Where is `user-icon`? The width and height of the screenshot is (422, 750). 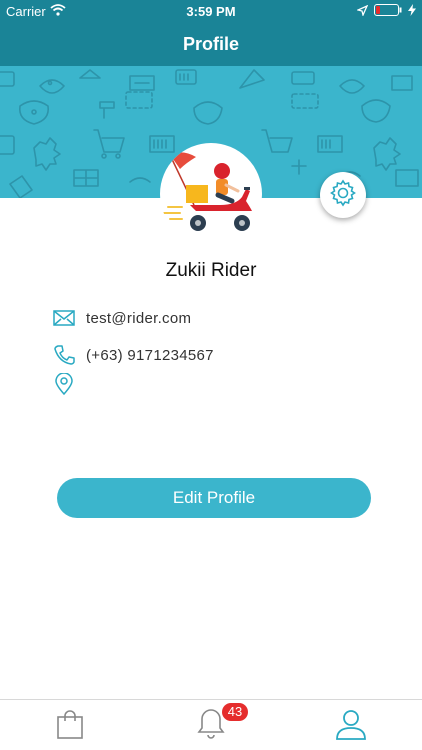
user-icon is located at coordinates (351, 726).